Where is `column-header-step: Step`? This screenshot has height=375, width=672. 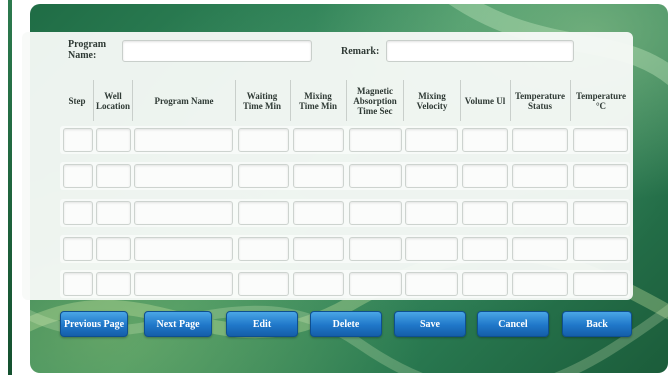
column-header-step: Step is located at coordinates (77, 100).